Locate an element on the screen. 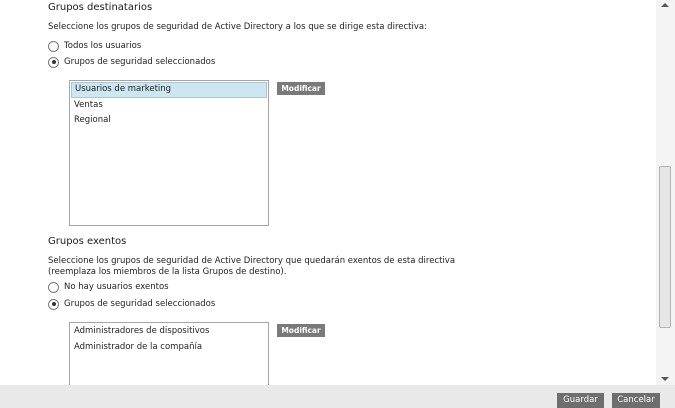 The height and width of the screenshot is (408, 675). list-item: Ventas is located at coordinates (169, 106).